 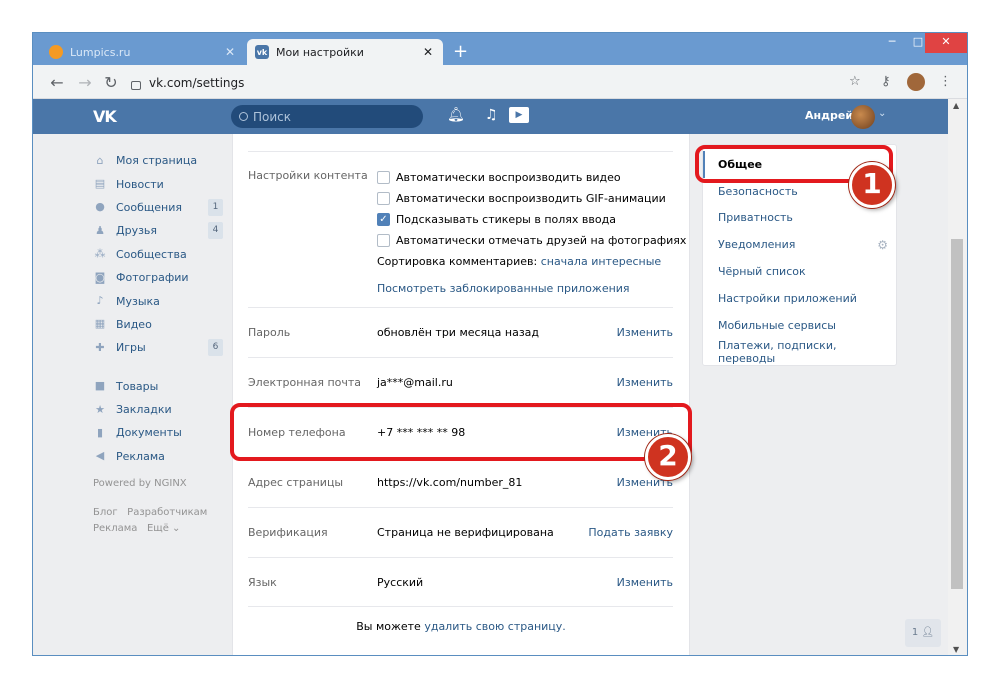 I want to click on music-note-icon: ♫, so click(x=491, y=115).